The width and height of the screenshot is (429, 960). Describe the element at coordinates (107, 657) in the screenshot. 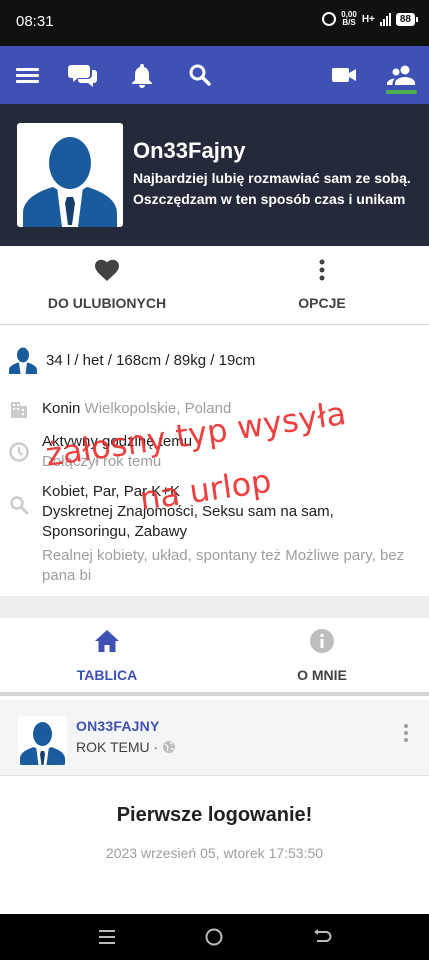

I see `tab-tablica: TABLICA` at that location.